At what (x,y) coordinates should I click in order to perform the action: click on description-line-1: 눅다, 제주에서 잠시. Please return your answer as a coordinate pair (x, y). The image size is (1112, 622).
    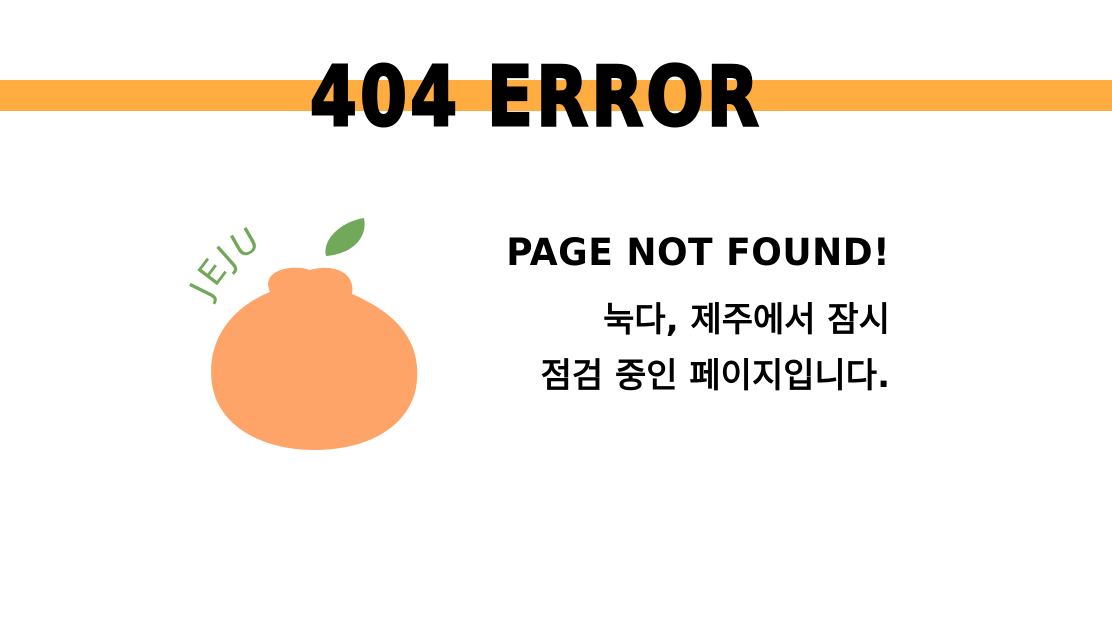
    Looking at the image, I should click on (746, 320).